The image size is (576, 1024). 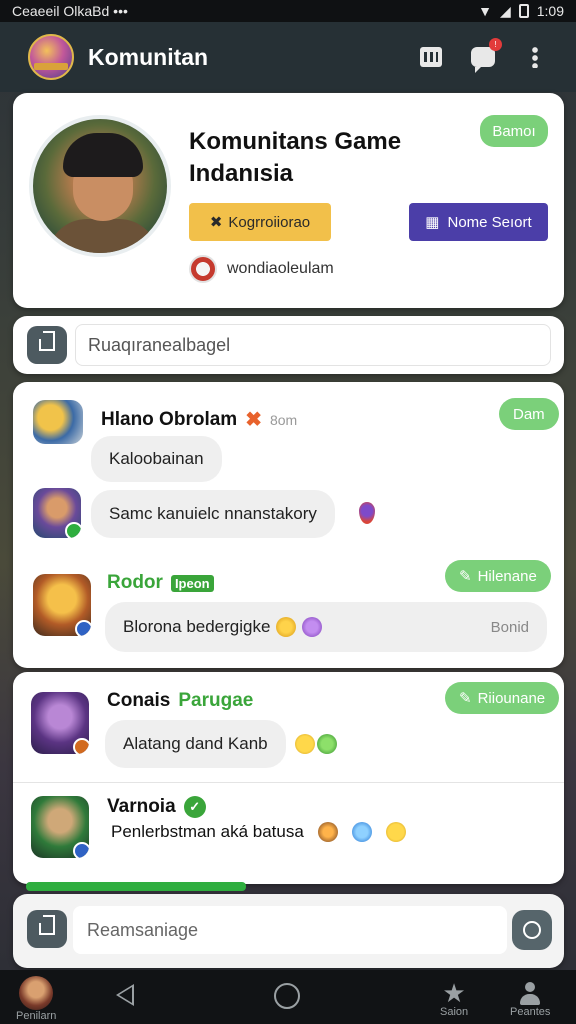 I want to click on nav-favorites: ★ Saion, so click(x=454, y=999).